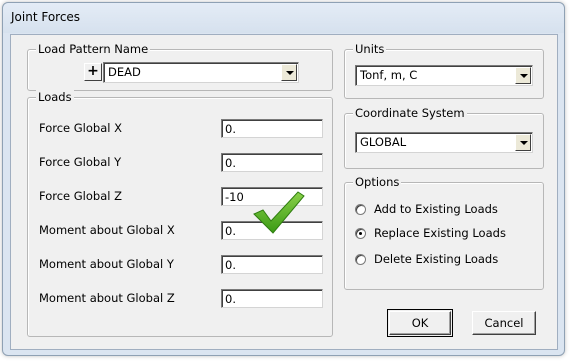 Image resolution: width=576 pixels, height=362 pixels. Describe the element at coordinates (444, 75) in the screenshot. I see `units-select: Tonf, m, C` at that location.